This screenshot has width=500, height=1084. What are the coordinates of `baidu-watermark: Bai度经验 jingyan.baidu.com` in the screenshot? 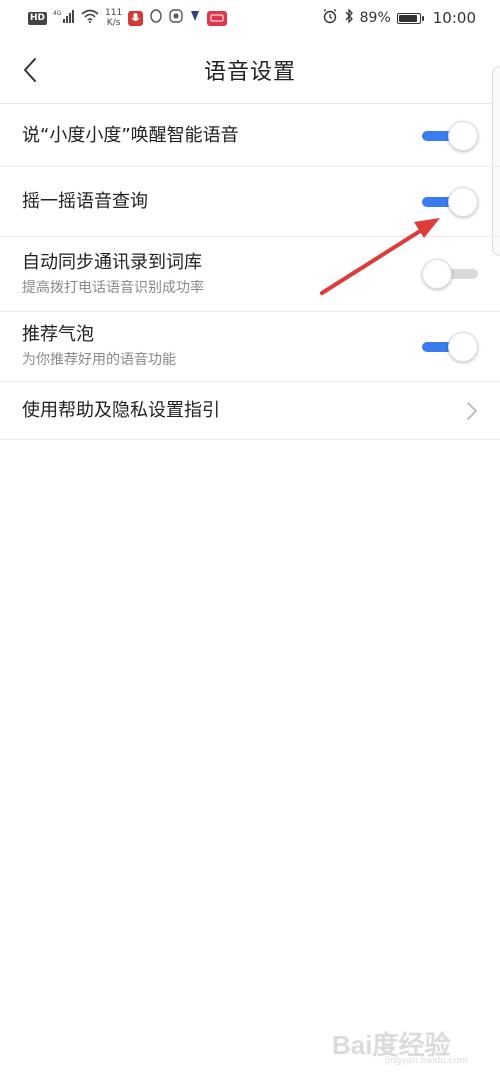 It's located at (402, 1043).